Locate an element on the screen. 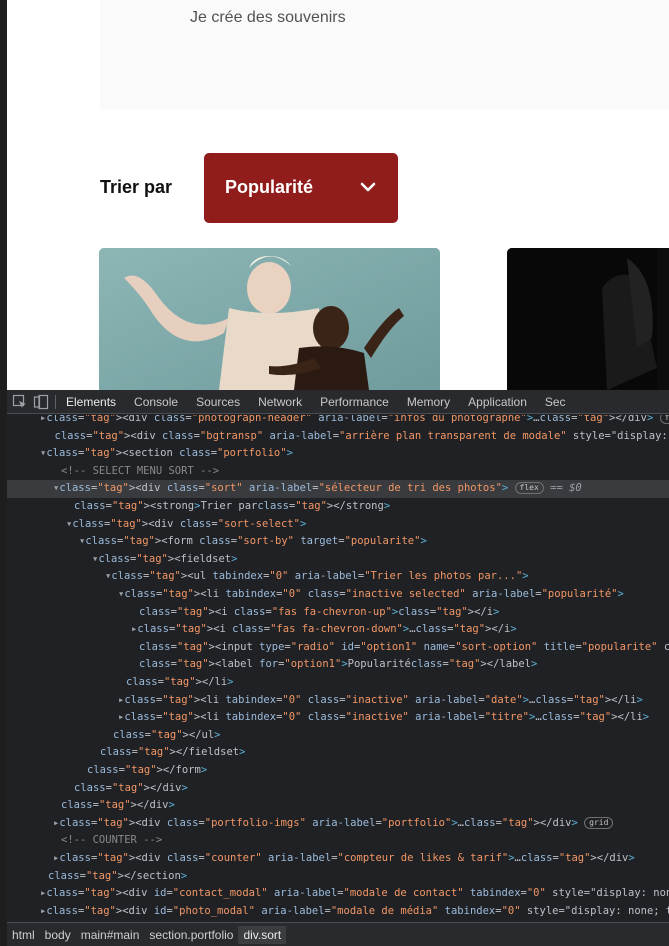 The image size is (669, 946). photographer-header: Je crée des souvenirs is located at coordinates (384, 54).